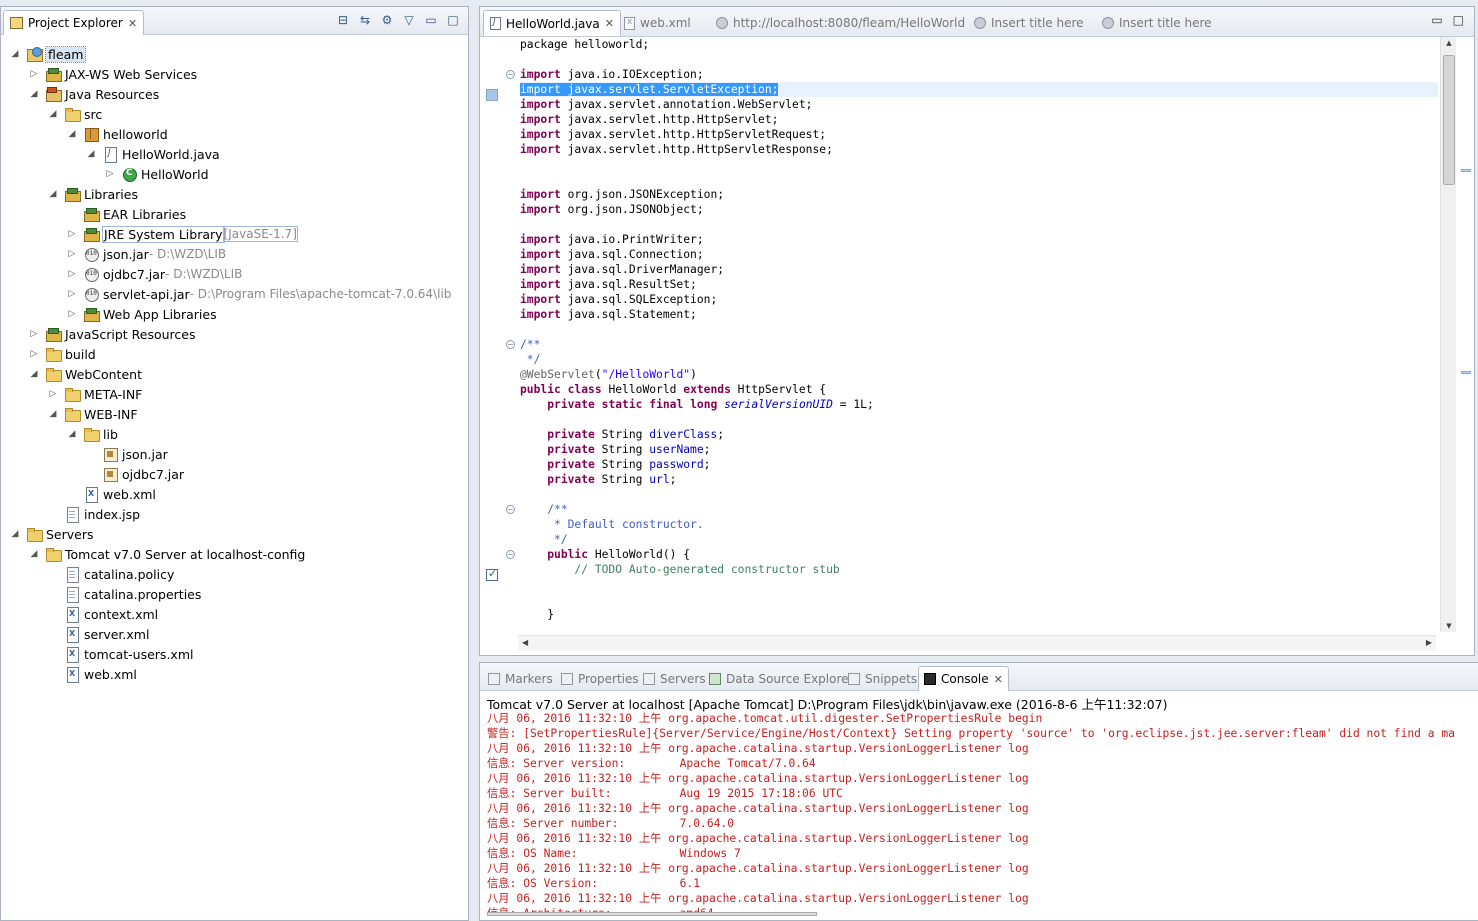 The width and height of the screenshot is (1478, 921). Describe the element at coordinates (525, 642) in the screenshot. I see `scroll-left-icon: ◀` at that location.